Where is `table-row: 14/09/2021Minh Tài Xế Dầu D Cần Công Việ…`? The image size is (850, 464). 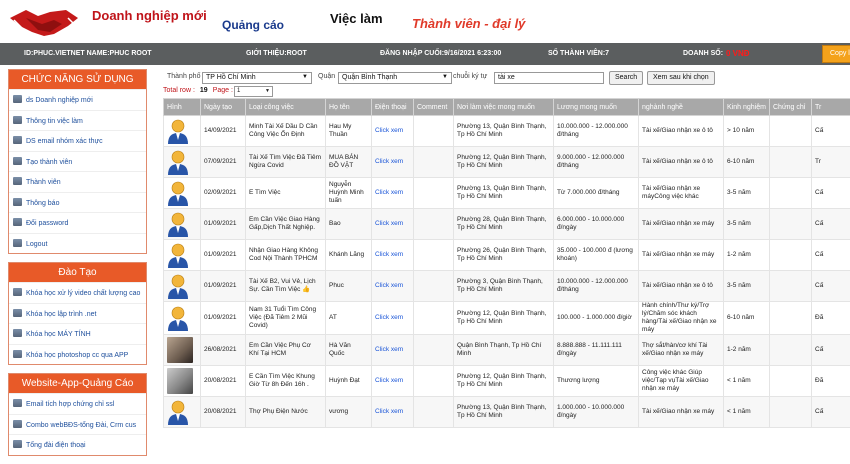 table-row: 14/09/2021Minh Tài Xế Dầu D Cần Công Việ… is located at coordinates (507, 131).